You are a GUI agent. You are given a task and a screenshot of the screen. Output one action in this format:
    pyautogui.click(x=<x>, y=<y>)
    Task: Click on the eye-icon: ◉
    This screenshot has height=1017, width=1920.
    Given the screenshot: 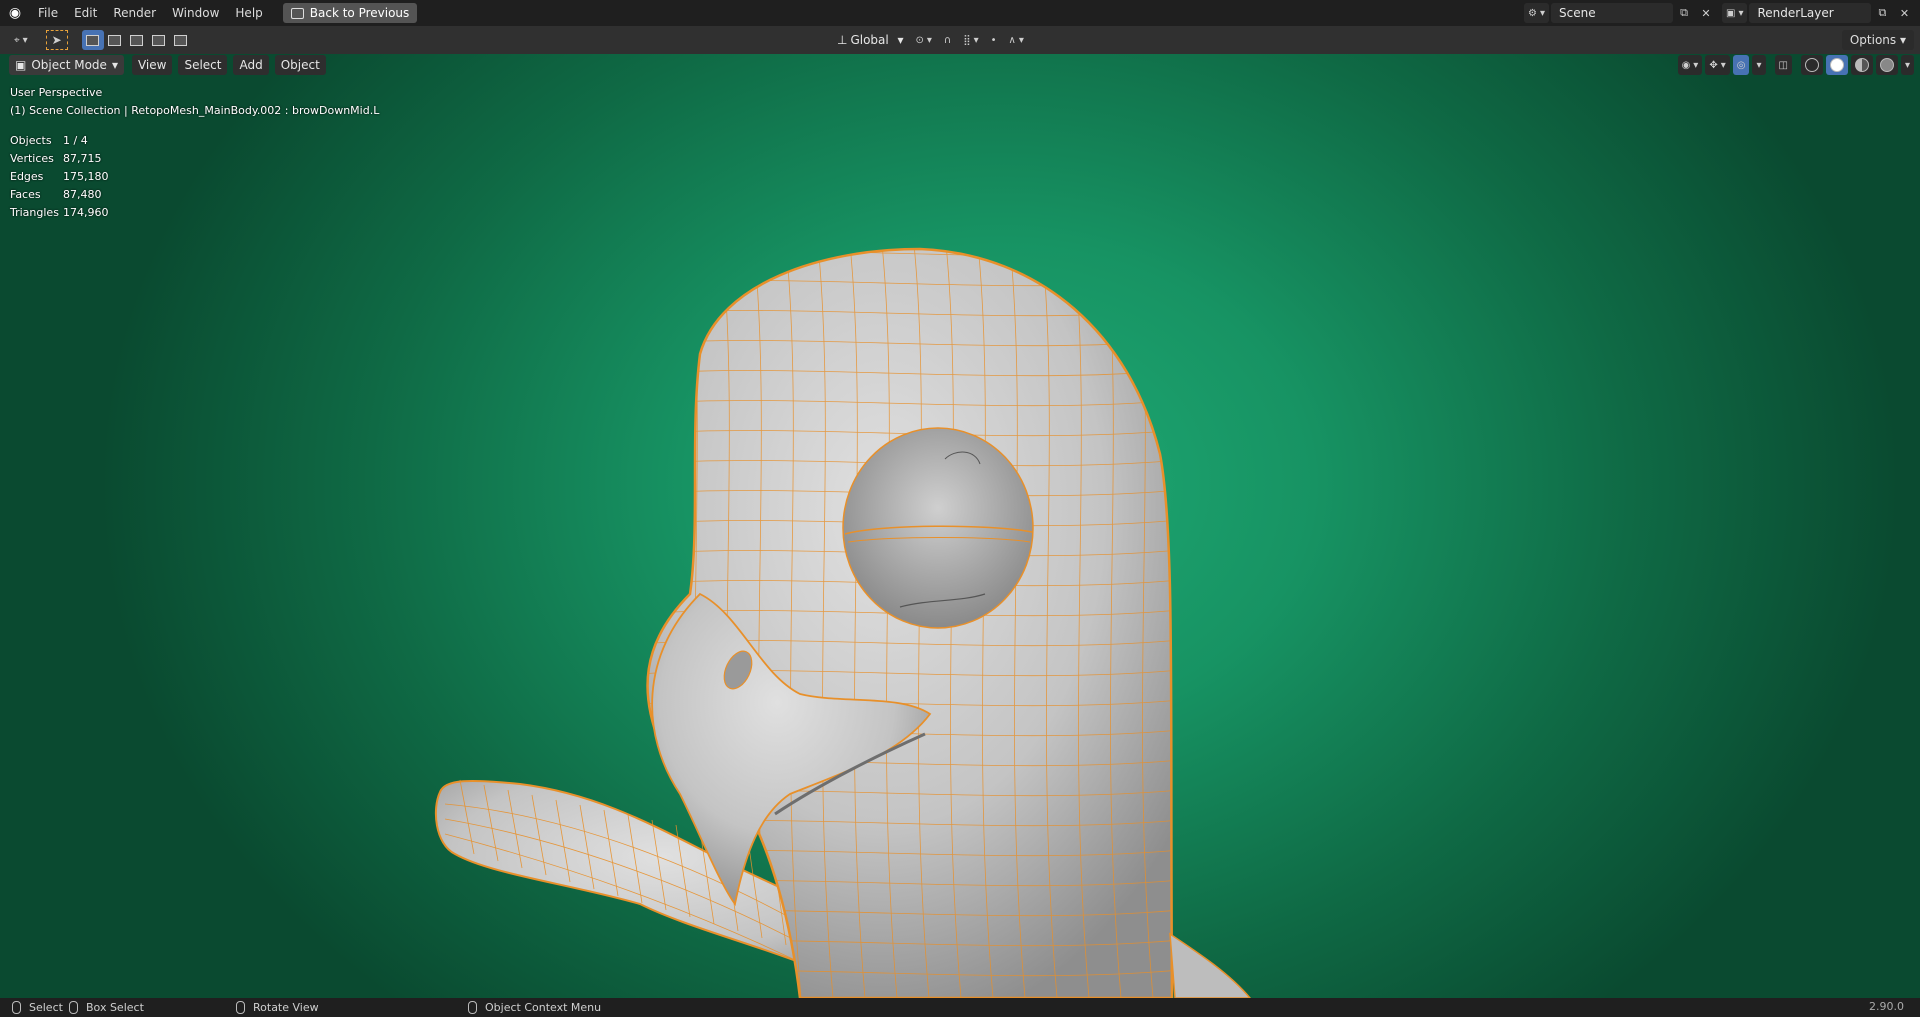 What is the action you would take?
    pyautogui.click(x=1686, y=65)
    